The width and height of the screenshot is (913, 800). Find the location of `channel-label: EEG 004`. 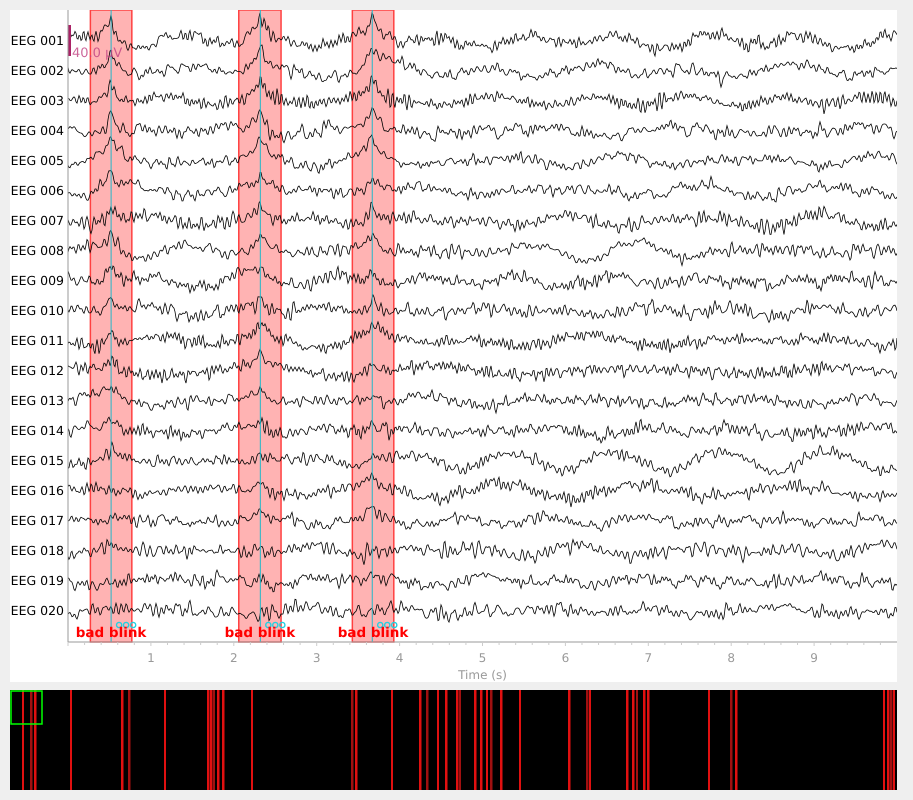

channel-label: EEG 004 is located at coordinates (37, 130).